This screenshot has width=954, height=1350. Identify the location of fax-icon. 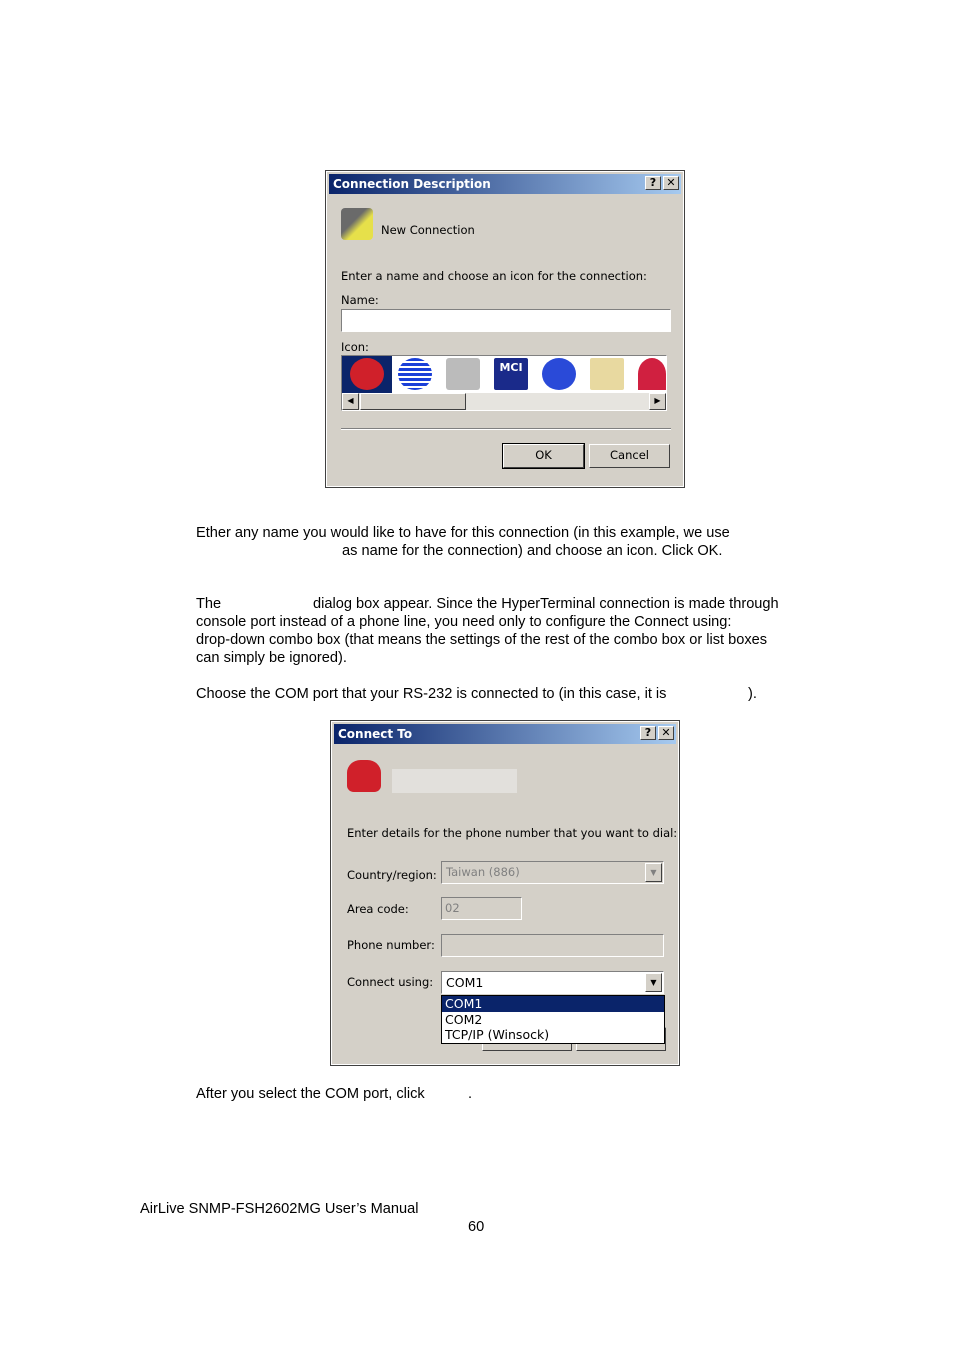
(463, 374).